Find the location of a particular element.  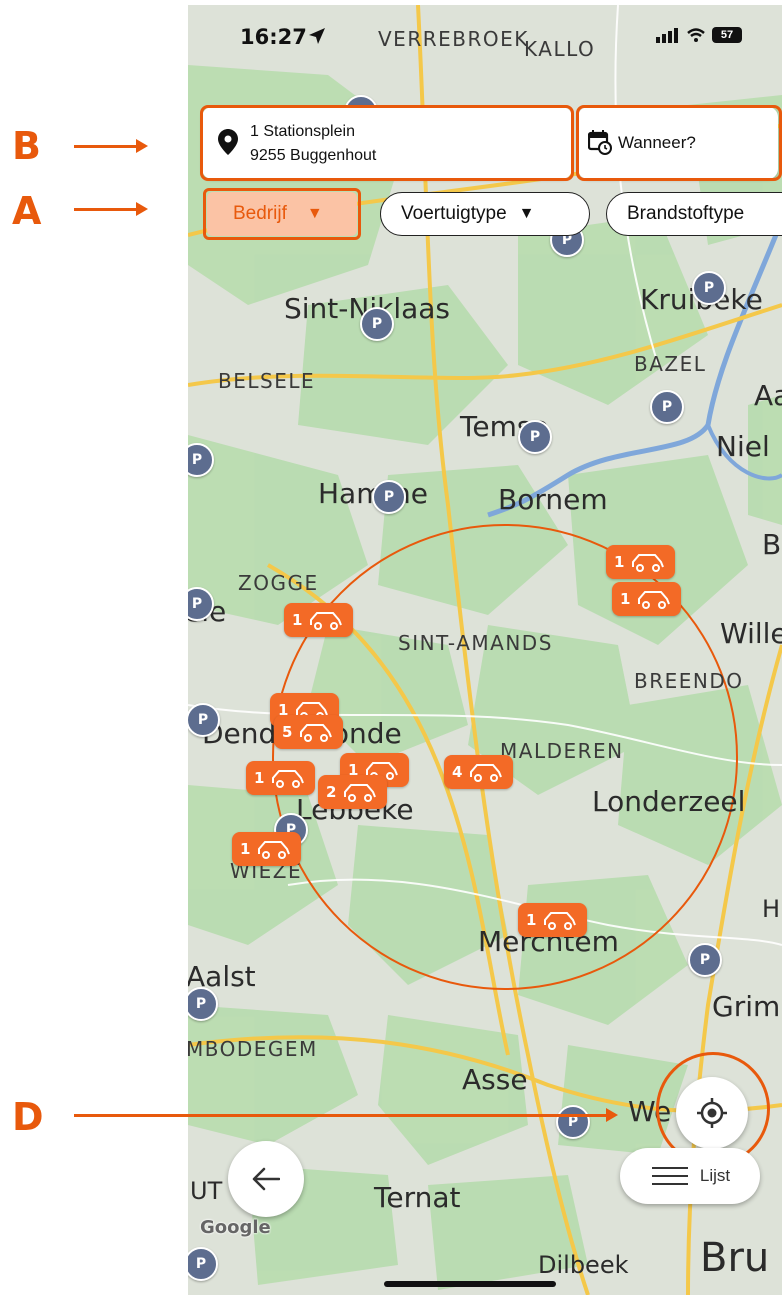

place-label: Bornem is located at coordinates (553, 499).